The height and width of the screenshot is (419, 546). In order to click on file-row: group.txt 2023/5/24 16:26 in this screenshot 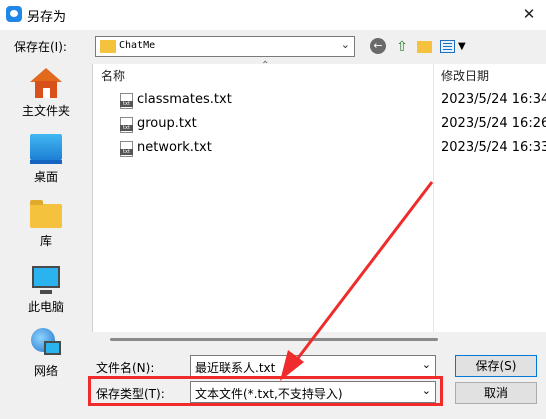, I will do `click(319, 125)`.